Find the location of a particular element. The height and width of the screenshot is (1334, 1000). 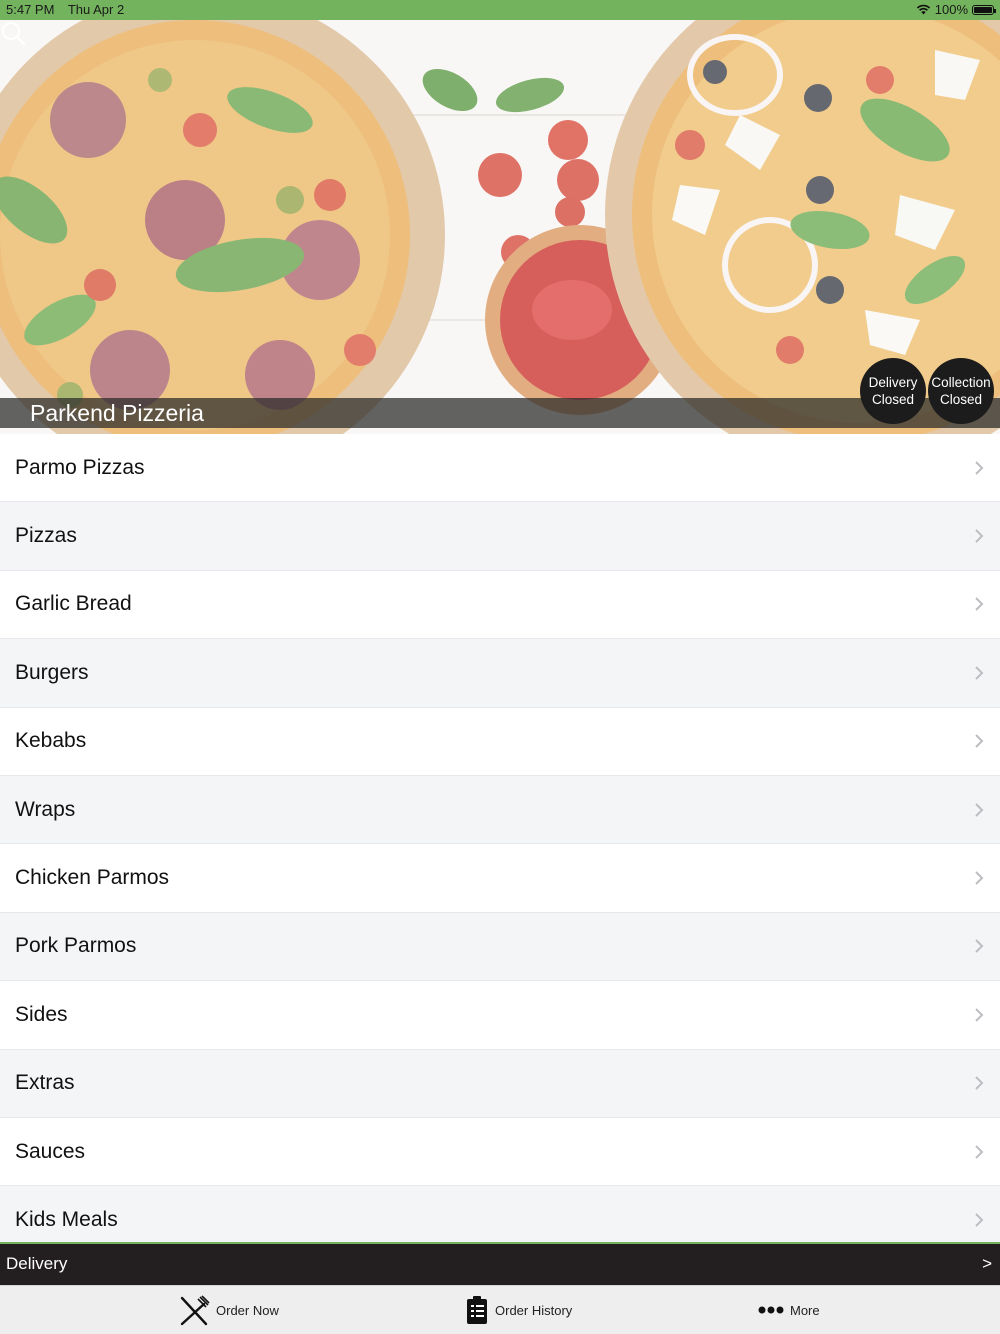

status-left: 5:47 PM Thu Apr 2 is located at coordinates (70, 9).